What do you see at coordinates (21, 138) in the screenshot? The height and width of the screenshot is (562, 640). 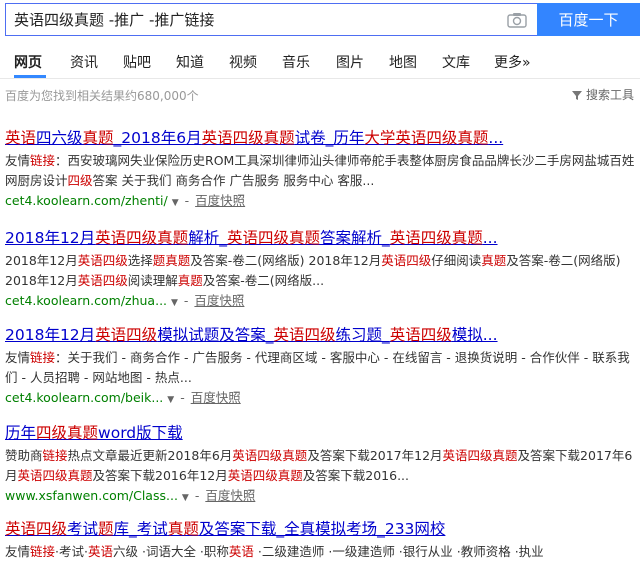 I see `highlight-term: 英语` at bounding box center [21, 138].